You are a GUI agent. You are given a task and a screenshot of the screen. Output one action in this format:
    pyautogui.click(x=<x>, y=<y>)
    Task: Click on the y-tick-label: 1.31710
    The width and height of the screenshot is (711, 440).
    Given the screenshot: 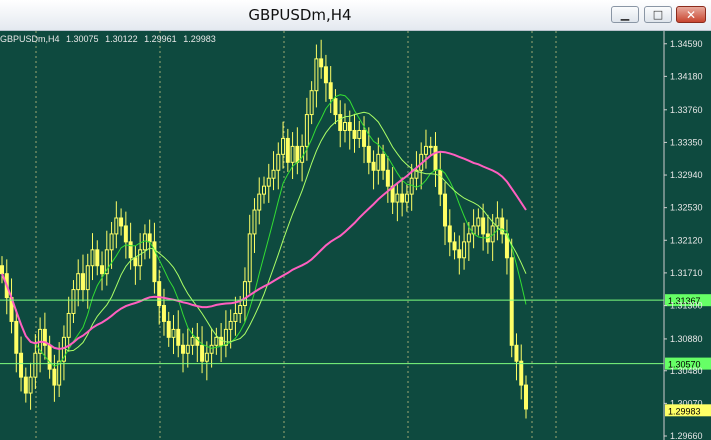 What is the action you would take?
    pyautogui.click(x=686, y=273)
    